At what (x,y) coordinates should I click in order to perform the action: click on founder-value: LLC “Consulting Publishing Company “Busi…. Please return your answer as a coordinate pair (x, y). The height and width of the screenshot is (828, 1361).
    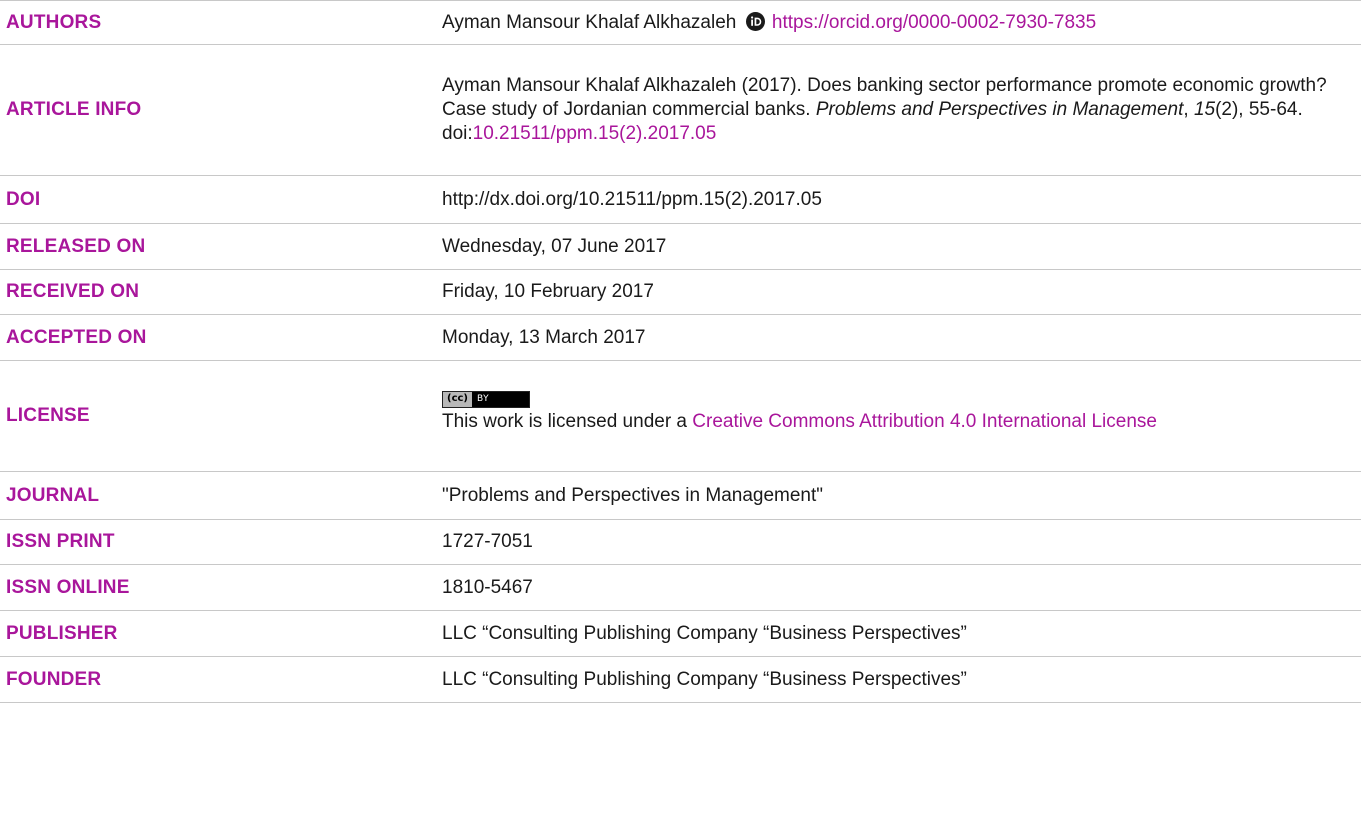
    Looking at the image, I should click on (704, 679).